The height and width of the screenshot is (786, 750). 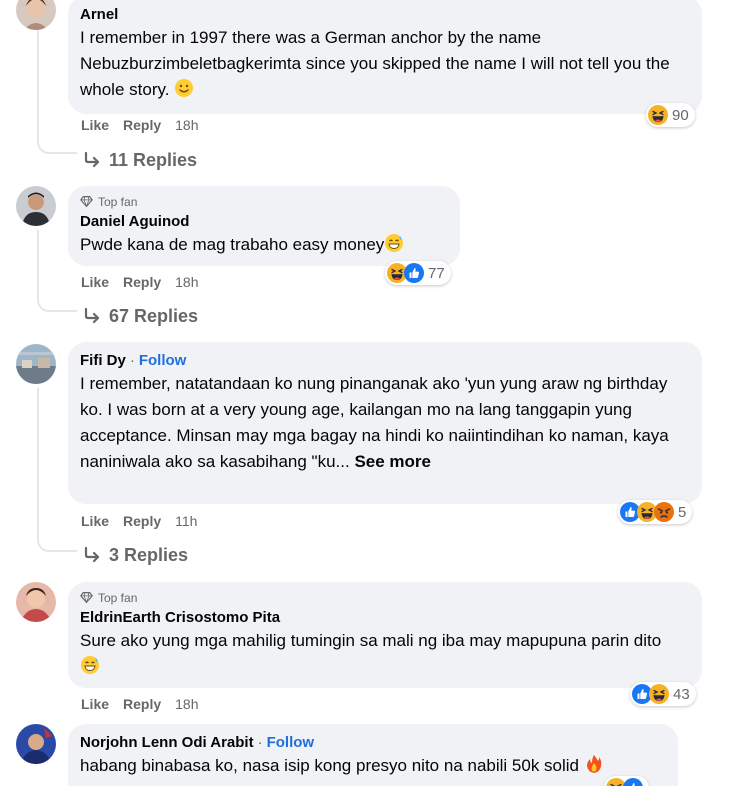 What do you see at coordinates (436, 273) in the screenshot?
I see `reaction-count: 77` at bounding box center [436, 273].